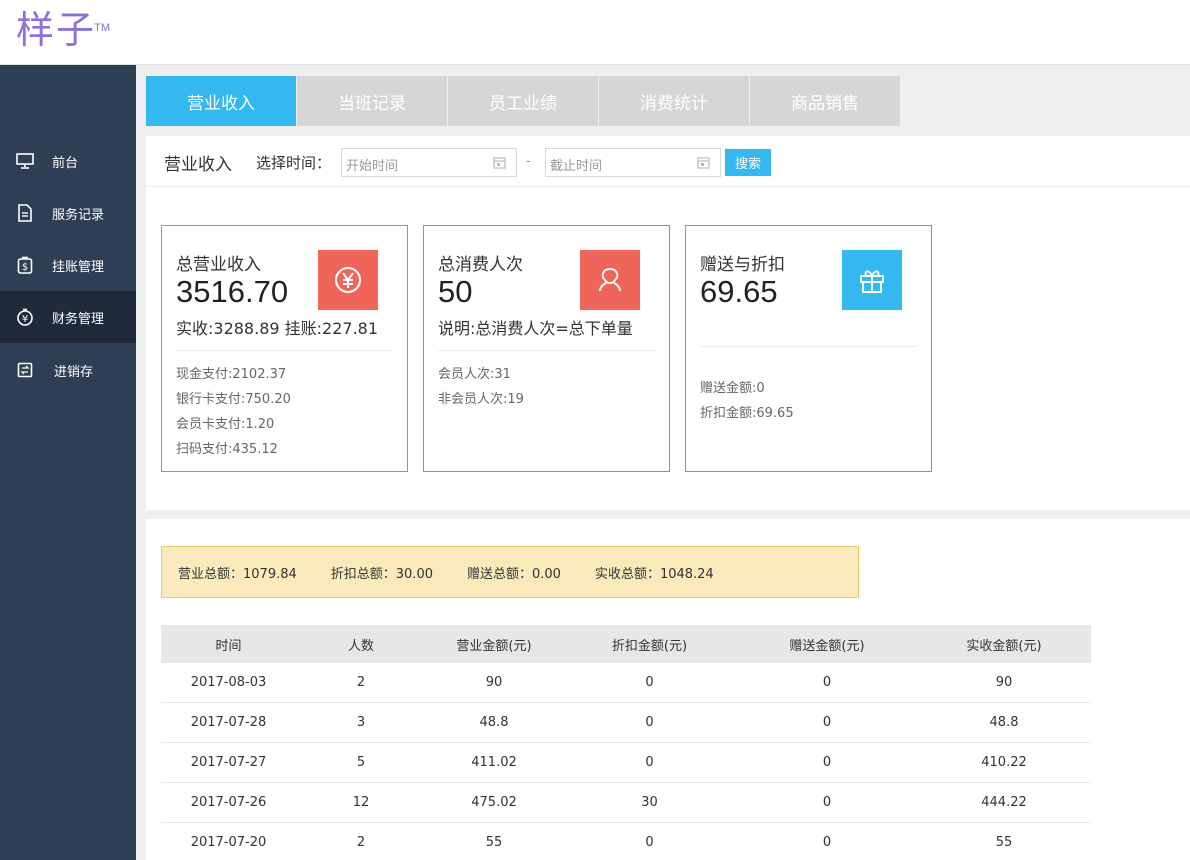 The height and width of the screenshot is (860, 1190). What do you see at coordinates (494, 722) in the screenshot?
I see `cell-revenue: 48.8` at bounding box center [494, 722].